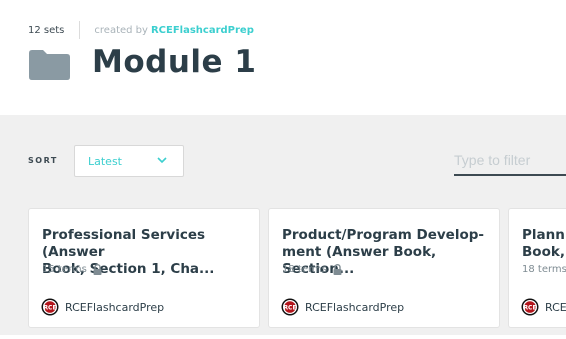 The image size is (566, 339). What do you see at coordinates (510, 160) in the screenshot?
I see `filter-input` at bounding box center [510, 160].